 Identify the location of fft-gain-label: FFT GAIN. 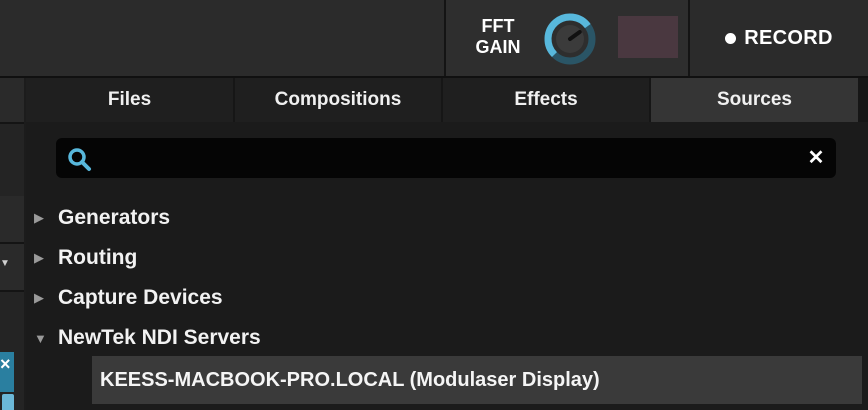
(498, 37).